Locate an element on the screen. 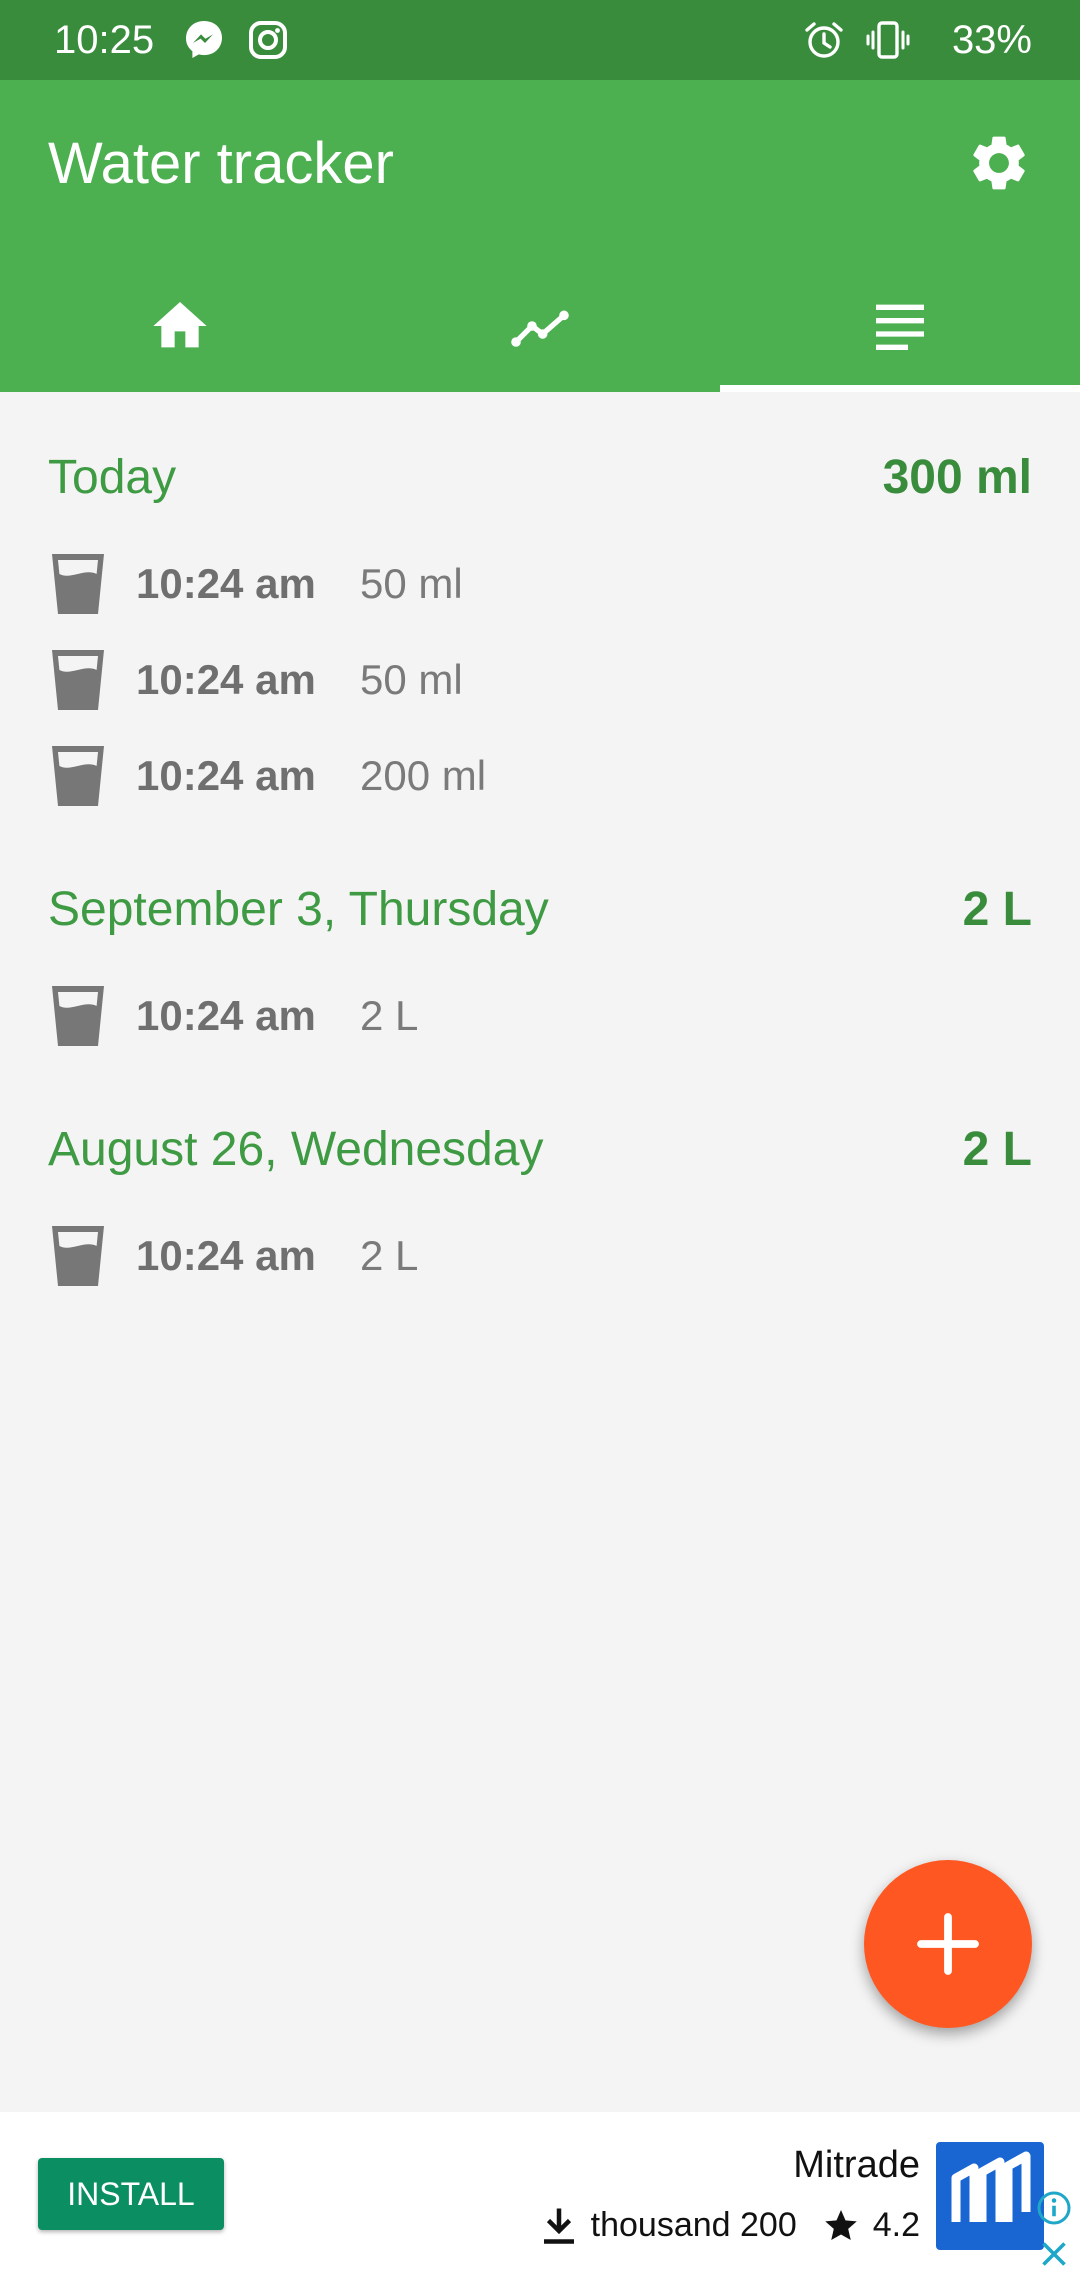 This screenshot has width=1080, height=2280. gear-icon is located at coordinates (999, 163).